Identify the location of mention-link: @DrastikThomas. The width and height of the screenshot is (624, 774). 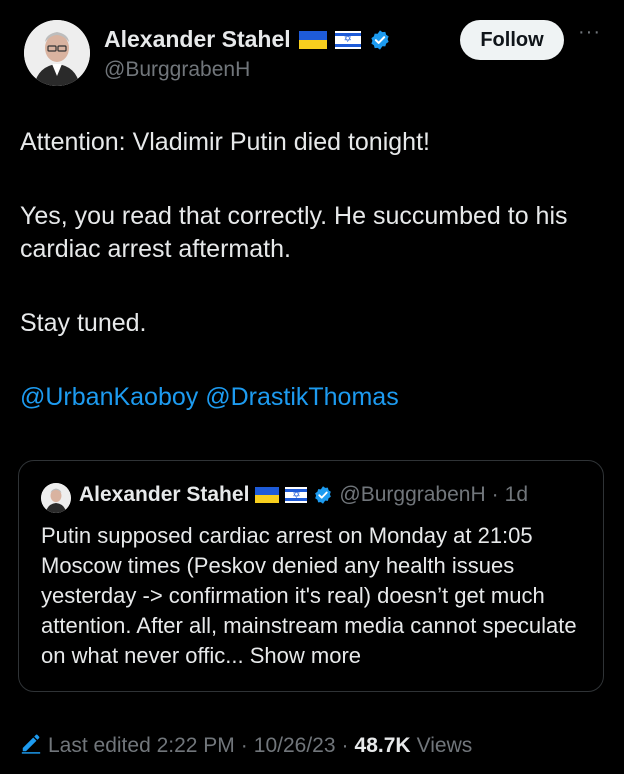
(301, 397).